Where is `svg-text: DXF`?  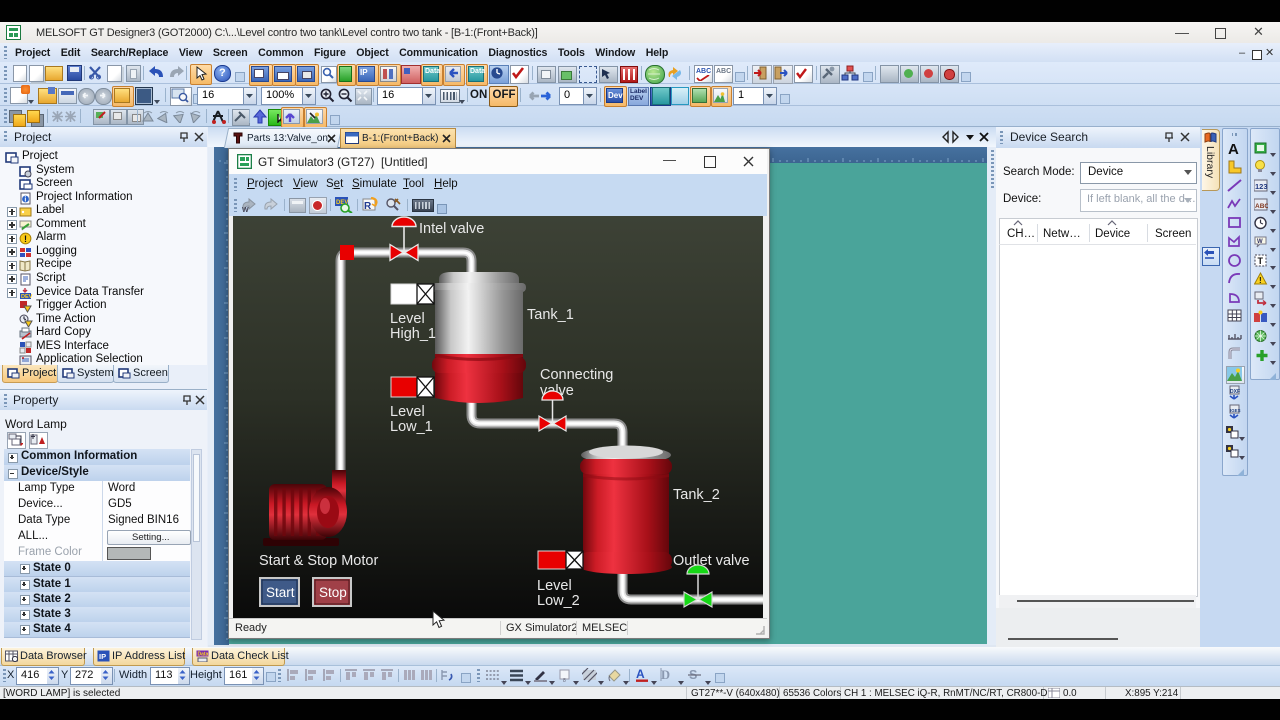 svg-text: DXF is located at coordinates (1235, 392).